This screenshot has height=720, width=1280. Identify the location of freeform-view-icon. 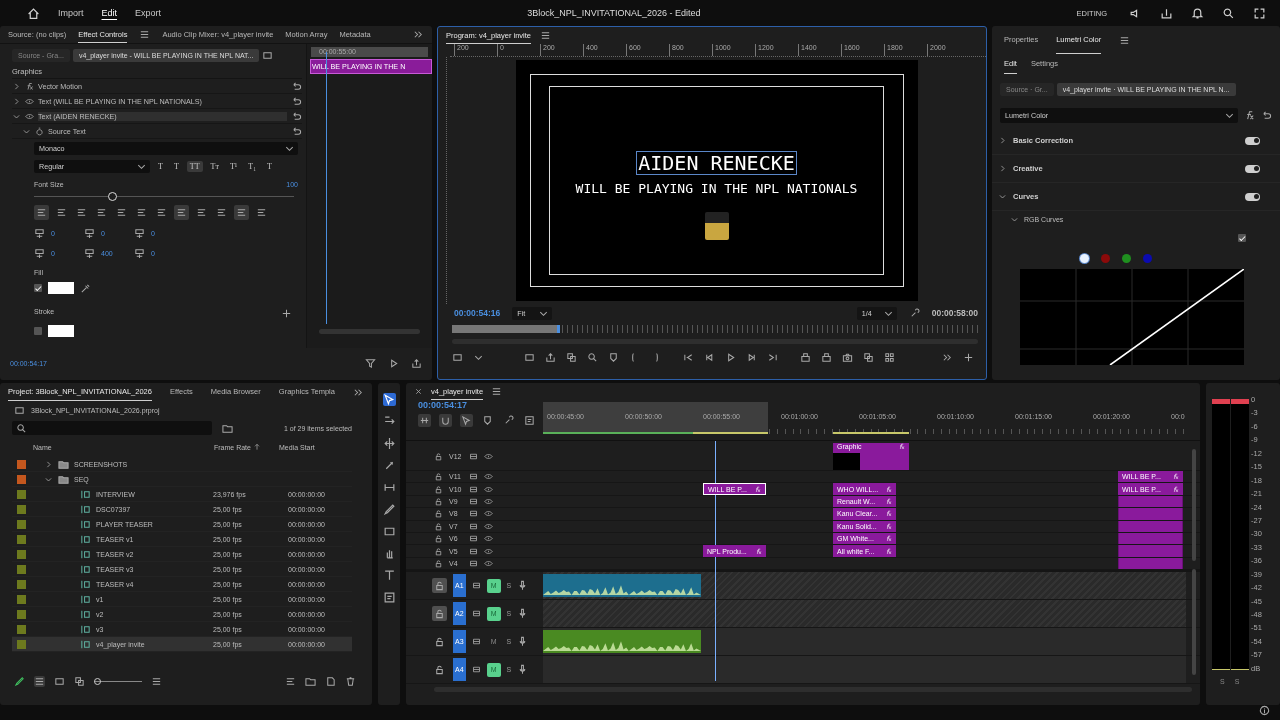
(79, 681).